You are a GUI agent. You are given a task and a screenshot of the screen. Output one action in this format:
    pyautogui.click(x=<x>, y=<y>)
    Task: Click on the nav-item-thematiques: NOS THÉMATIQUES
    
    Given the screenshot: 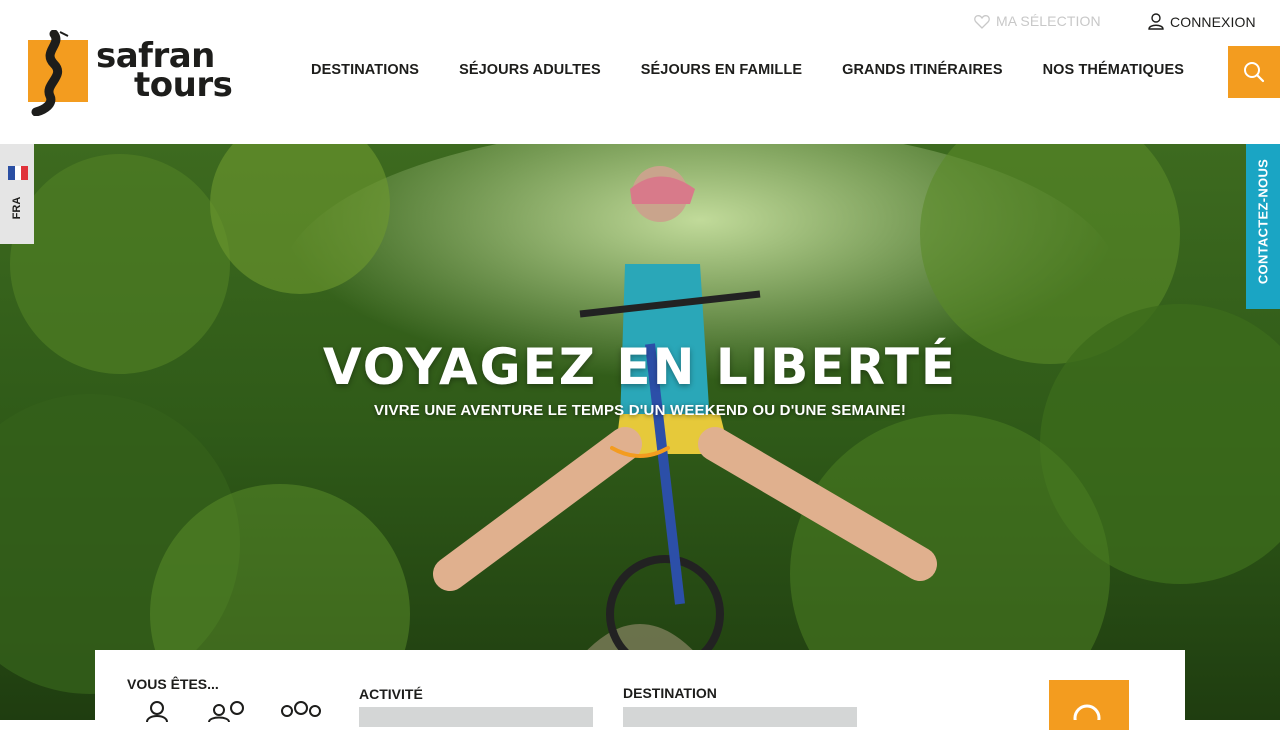 What is the action you would take?
    pyautogui.click(x=1113, y=70)
    